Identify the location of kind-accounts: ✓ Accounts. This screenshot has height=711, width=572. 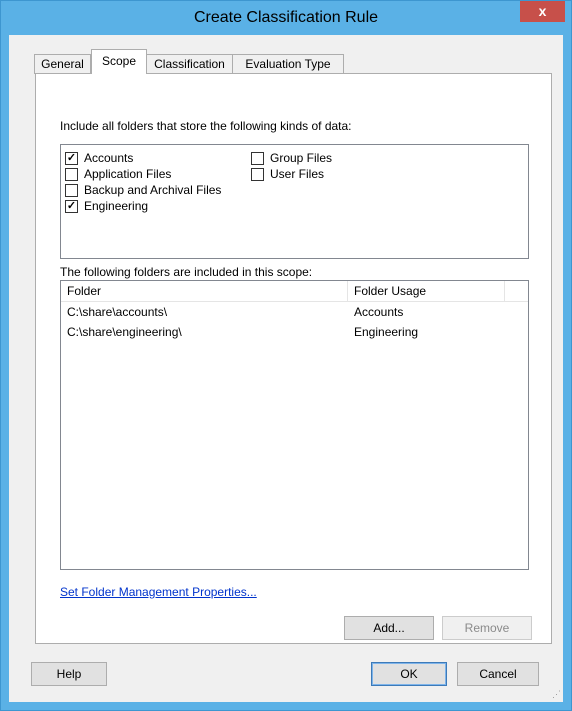
(99, 158).